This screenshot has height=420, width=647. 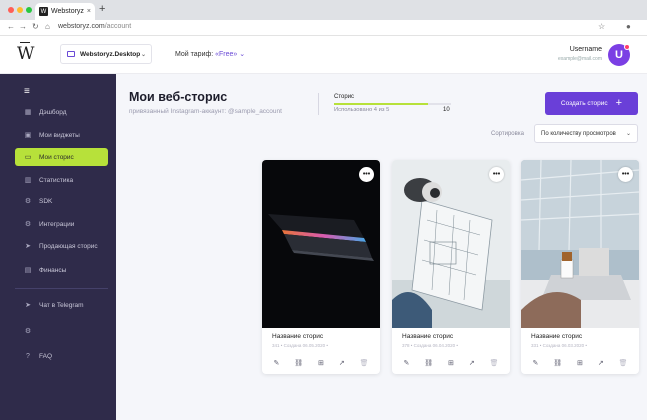 I want to click on browser-tab: W Webstoryz ×, so click(x=65, y=11).